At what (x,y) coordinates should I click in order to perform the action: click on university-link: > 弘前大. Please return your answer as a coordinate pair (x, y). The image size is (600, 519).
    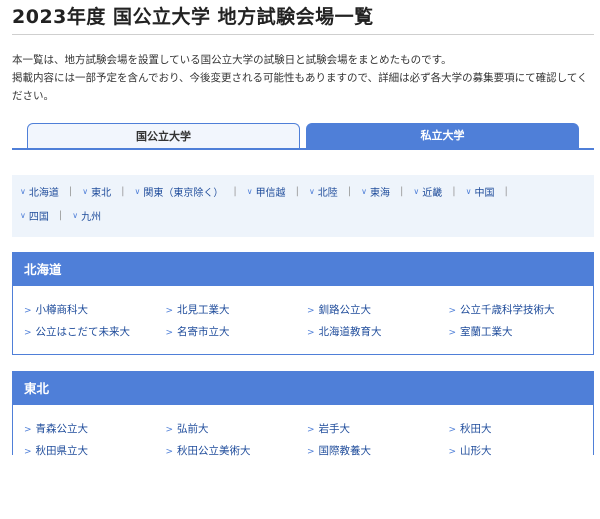
    Looking at the image, I should click on (226, 428).